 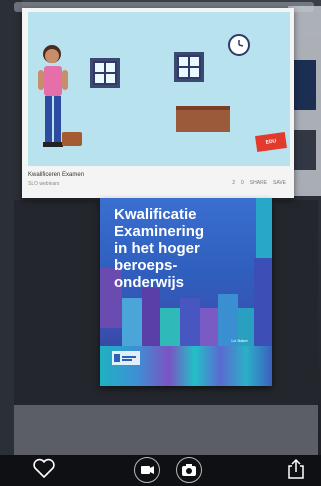 I want to click on channel-logo-badge: EDU, so click(x=271, y=142).